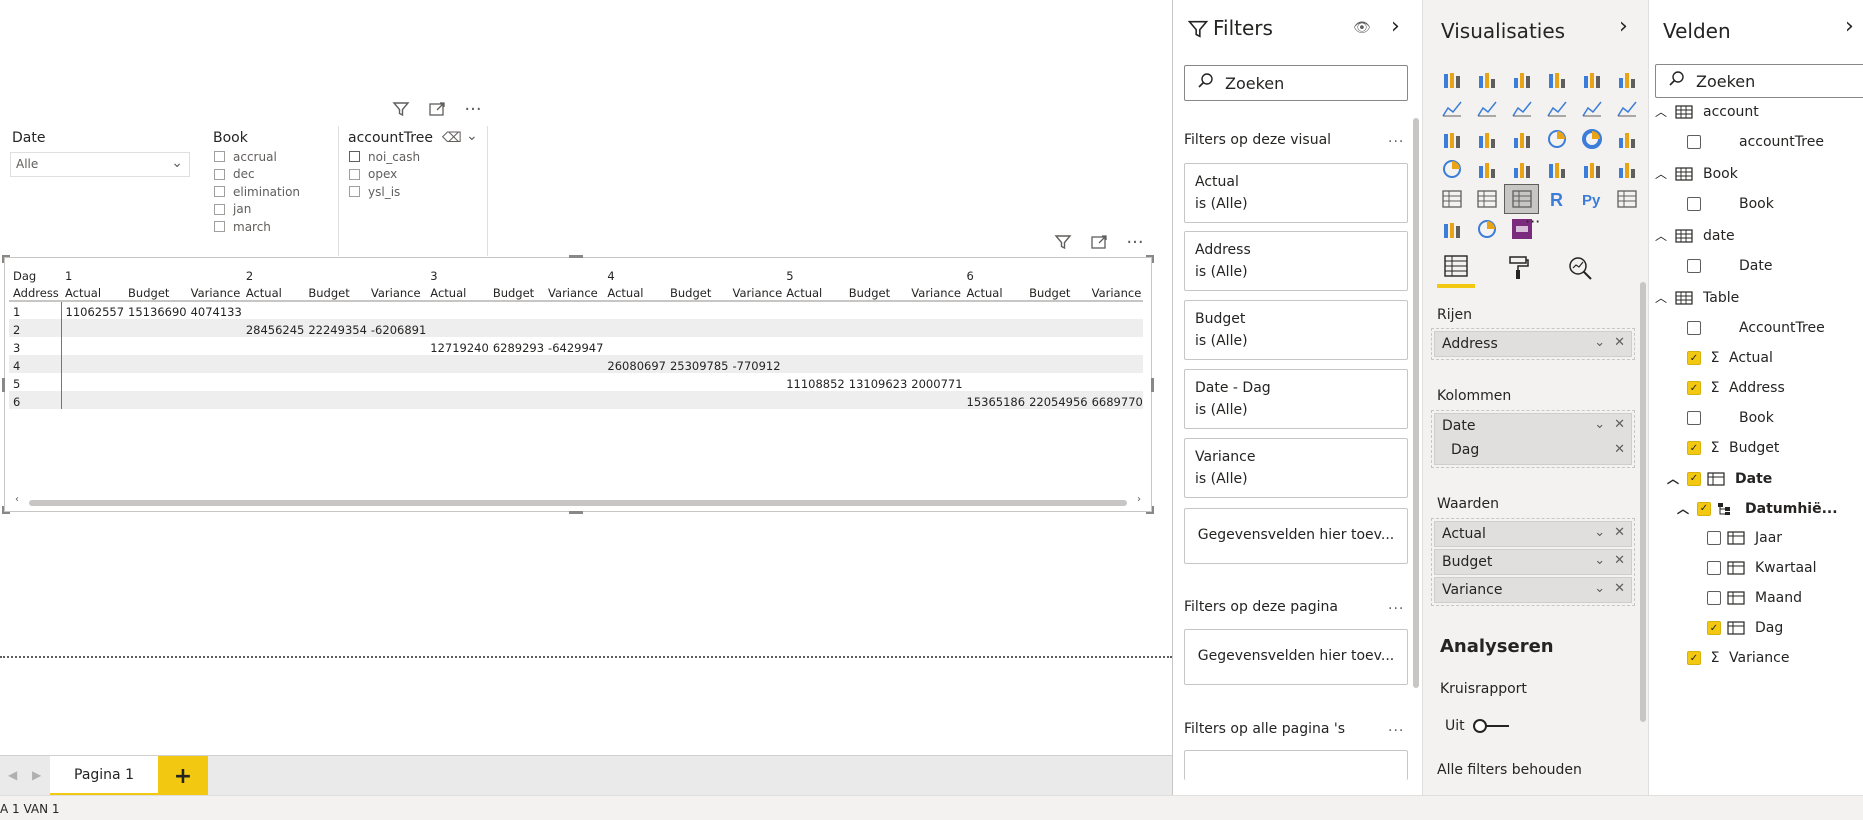  Describe the element at coordinates (1626, 109) in the screenshot. I see `ribbon-chart-icon` at that location.